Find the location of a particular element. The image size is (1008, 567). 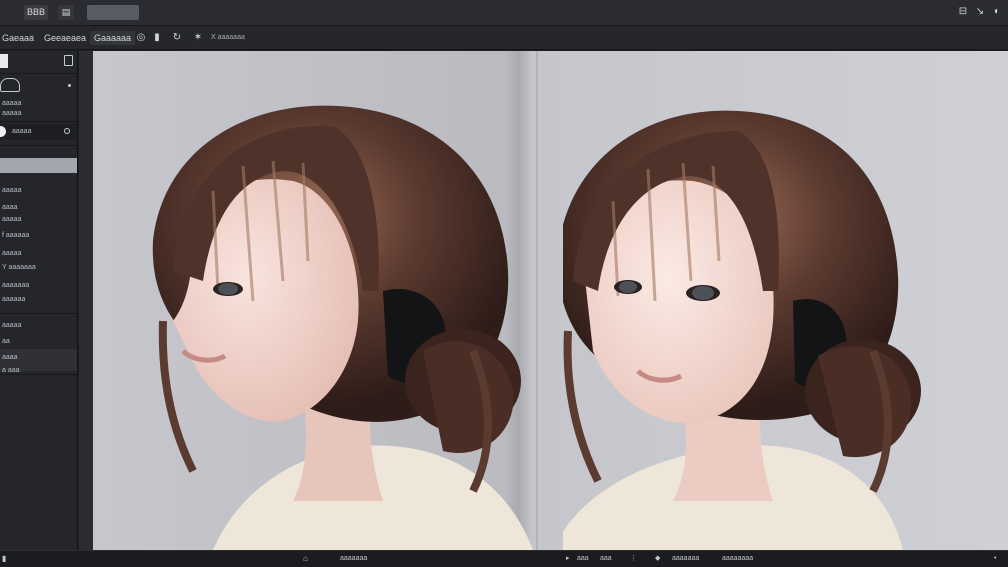

status-left-icon: ▮ is located at coordinates (4, 558).